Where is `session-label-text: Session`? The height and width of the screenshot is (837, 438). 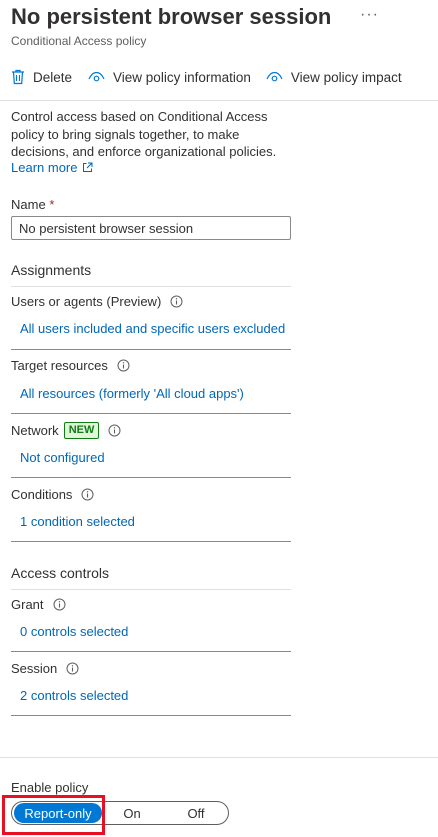 session-label-text: Session is located at coordinates (34, 668).